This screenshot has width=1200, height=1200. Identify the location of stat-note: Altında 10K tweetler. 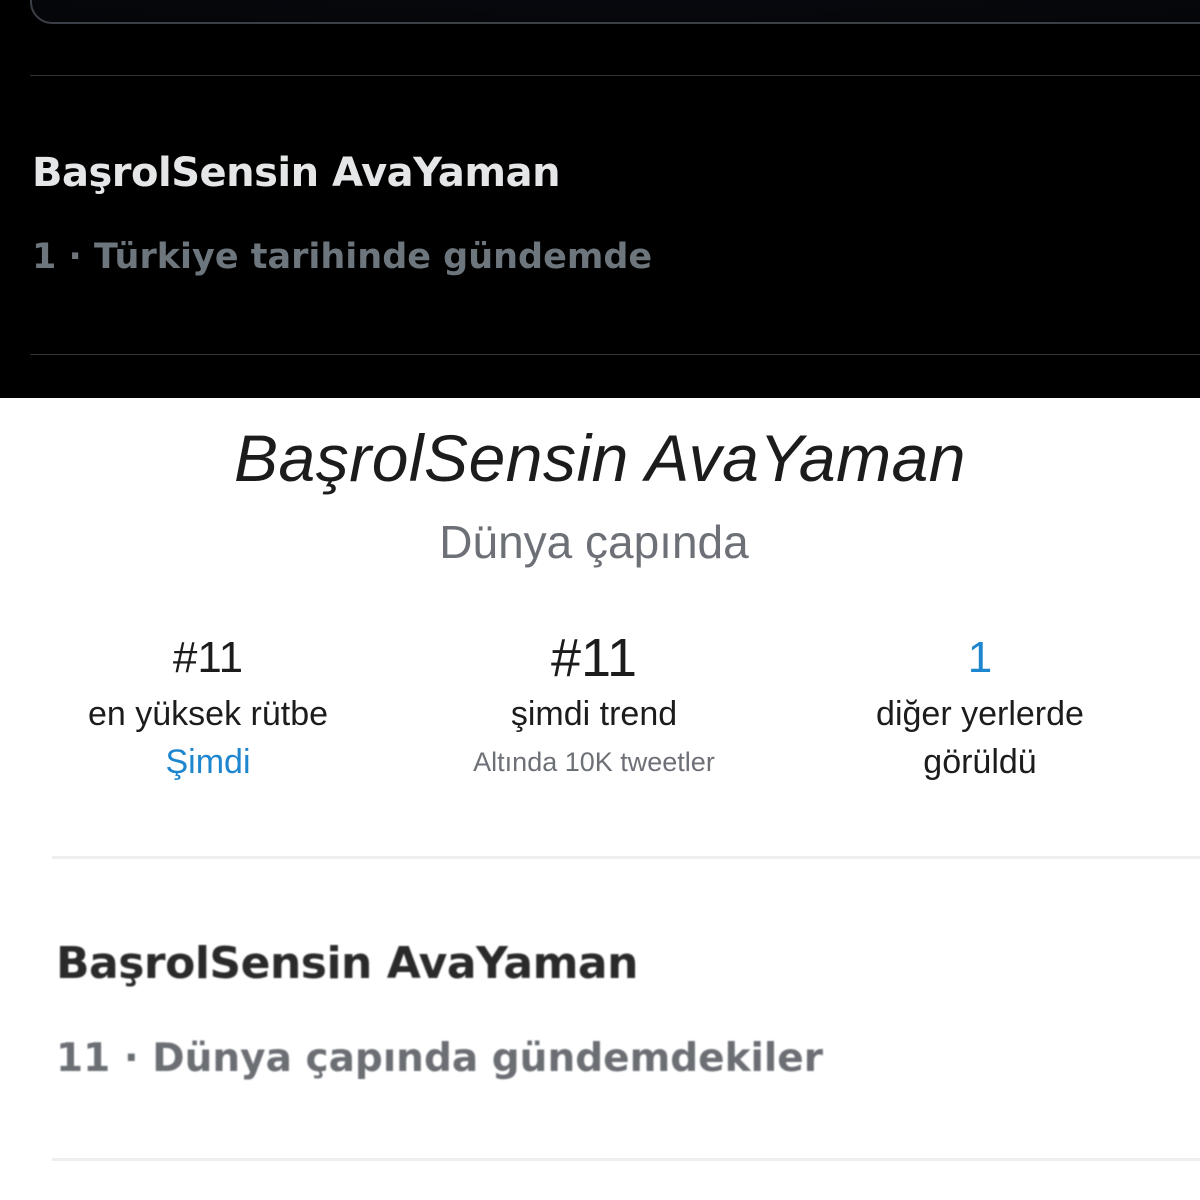
(594, 762).